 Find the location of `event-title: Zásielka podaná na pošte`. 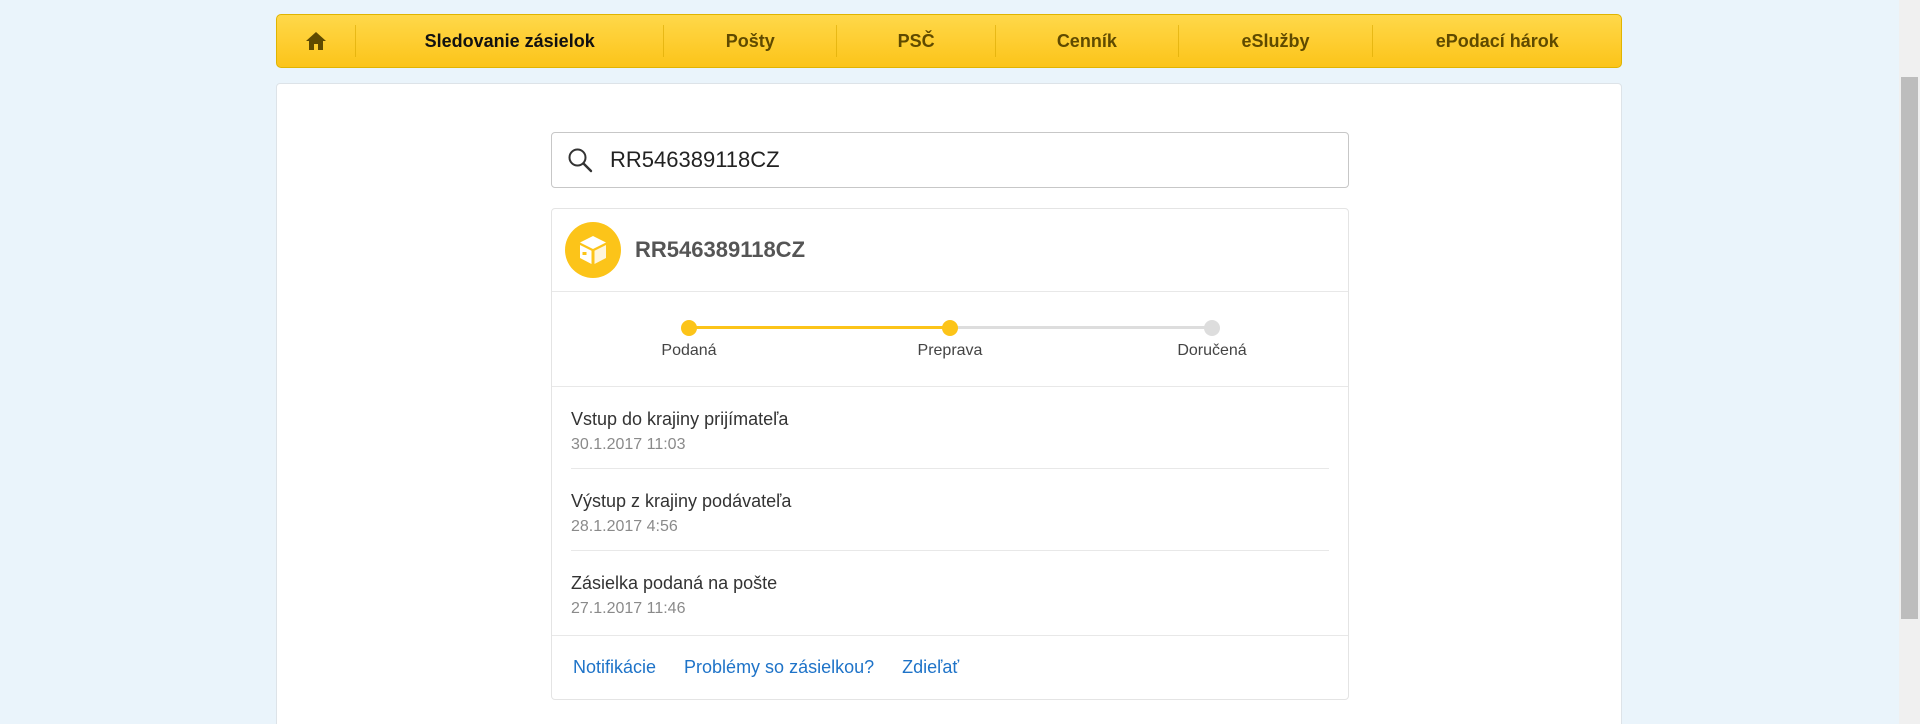

event-title: Zásielka podaná na pošte is located at coordinates (674, 583).